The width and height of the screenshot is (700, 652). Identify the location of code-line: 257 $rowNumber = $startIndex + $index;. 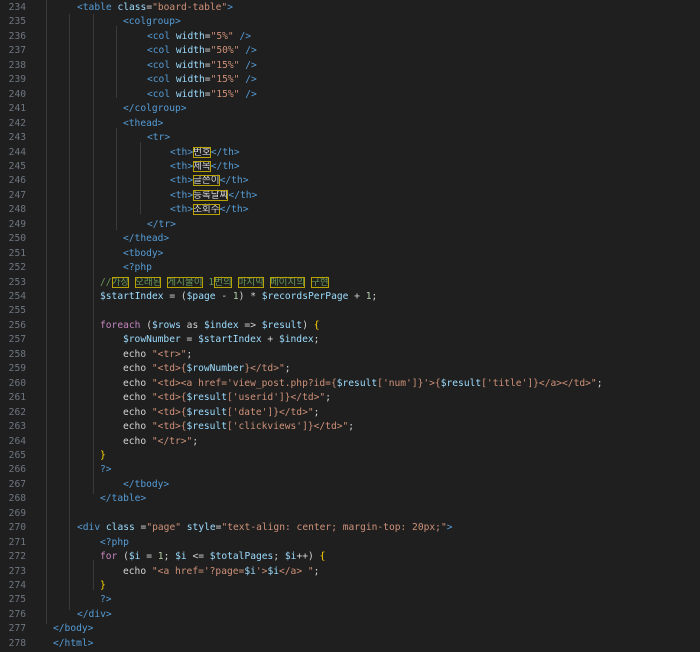
(350, 340).